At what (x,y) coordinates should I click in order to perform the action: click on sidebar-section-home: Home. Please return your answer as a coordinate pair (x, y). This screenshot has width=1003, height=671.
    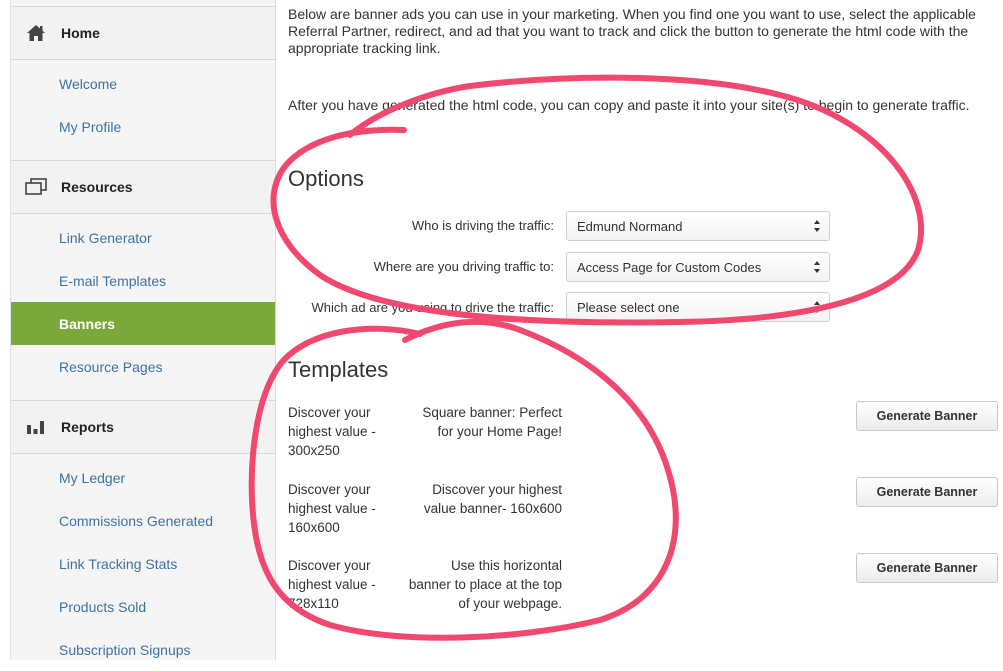
    Looking at the image, I should click on (143, 33).